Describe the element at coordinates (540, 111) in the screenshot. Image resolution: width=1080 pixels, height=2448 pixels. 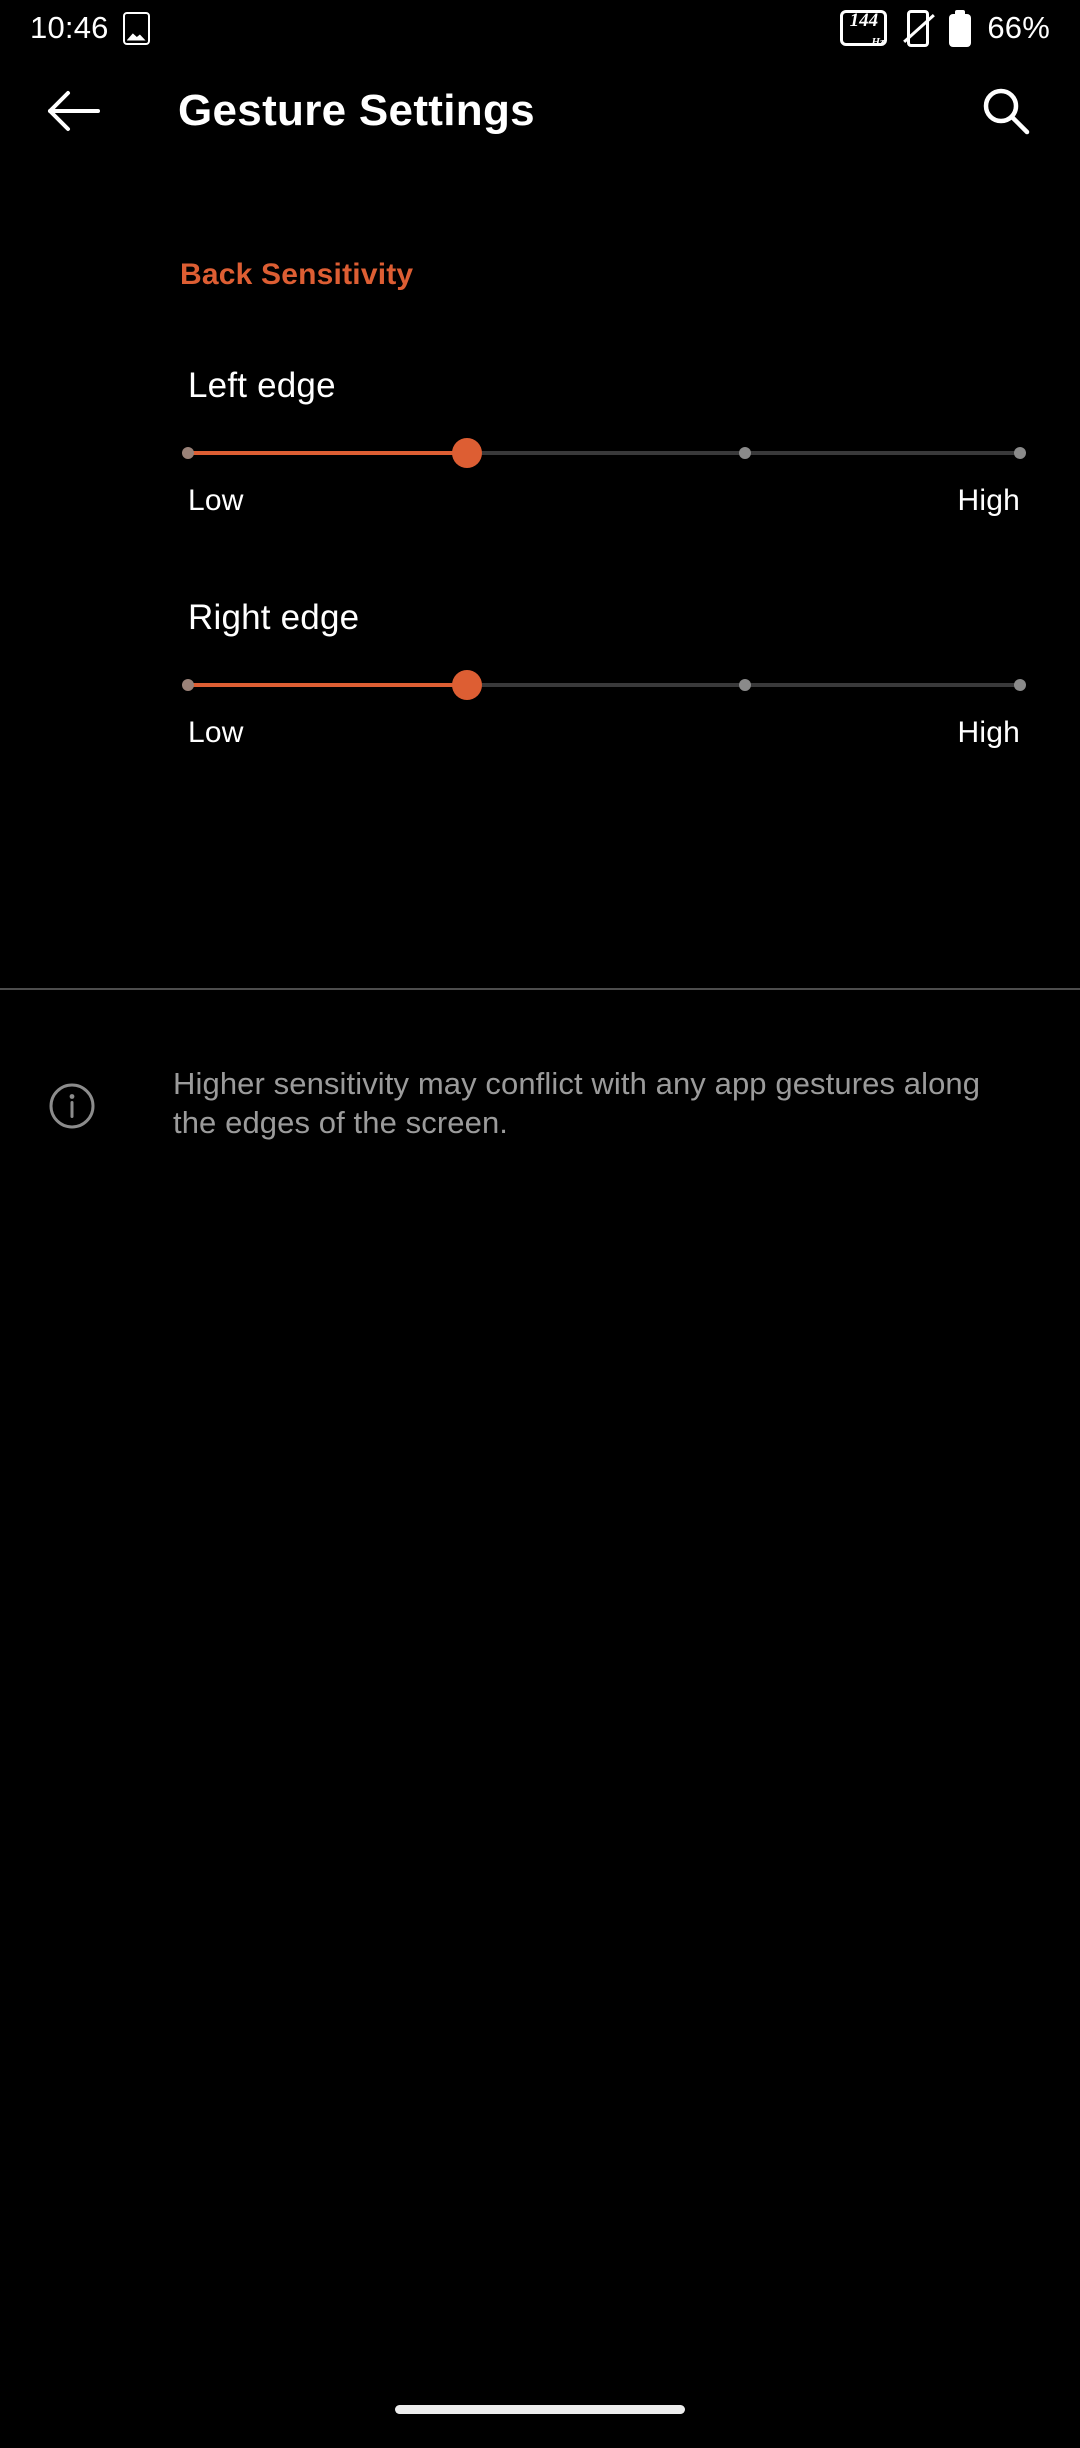
I see `app-toolbar: Gesture Settings` at that location.